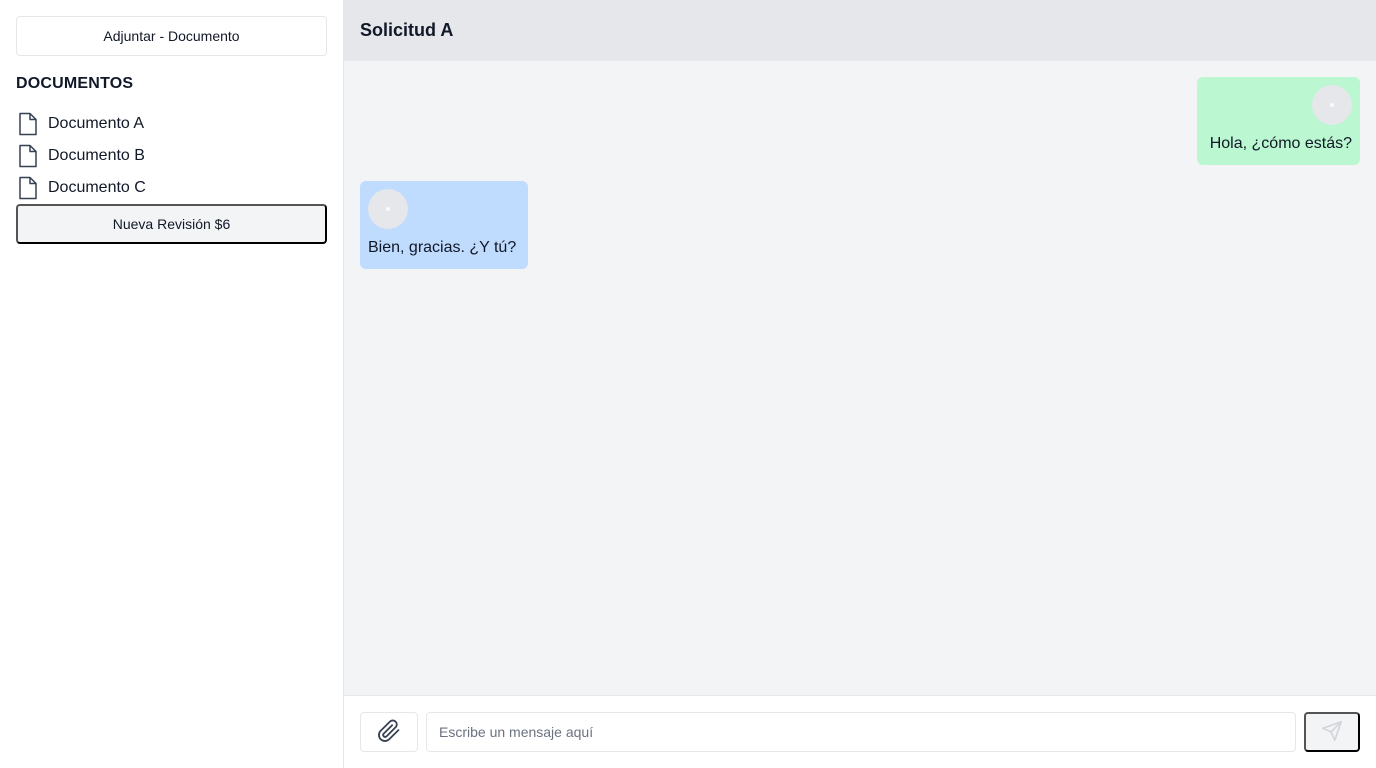  What do you see at coordinates (1278, 121) in the screenshot?
I see `outgoing-message: Hola, ¿cómo estás?` at bounding box center [1278, 121].